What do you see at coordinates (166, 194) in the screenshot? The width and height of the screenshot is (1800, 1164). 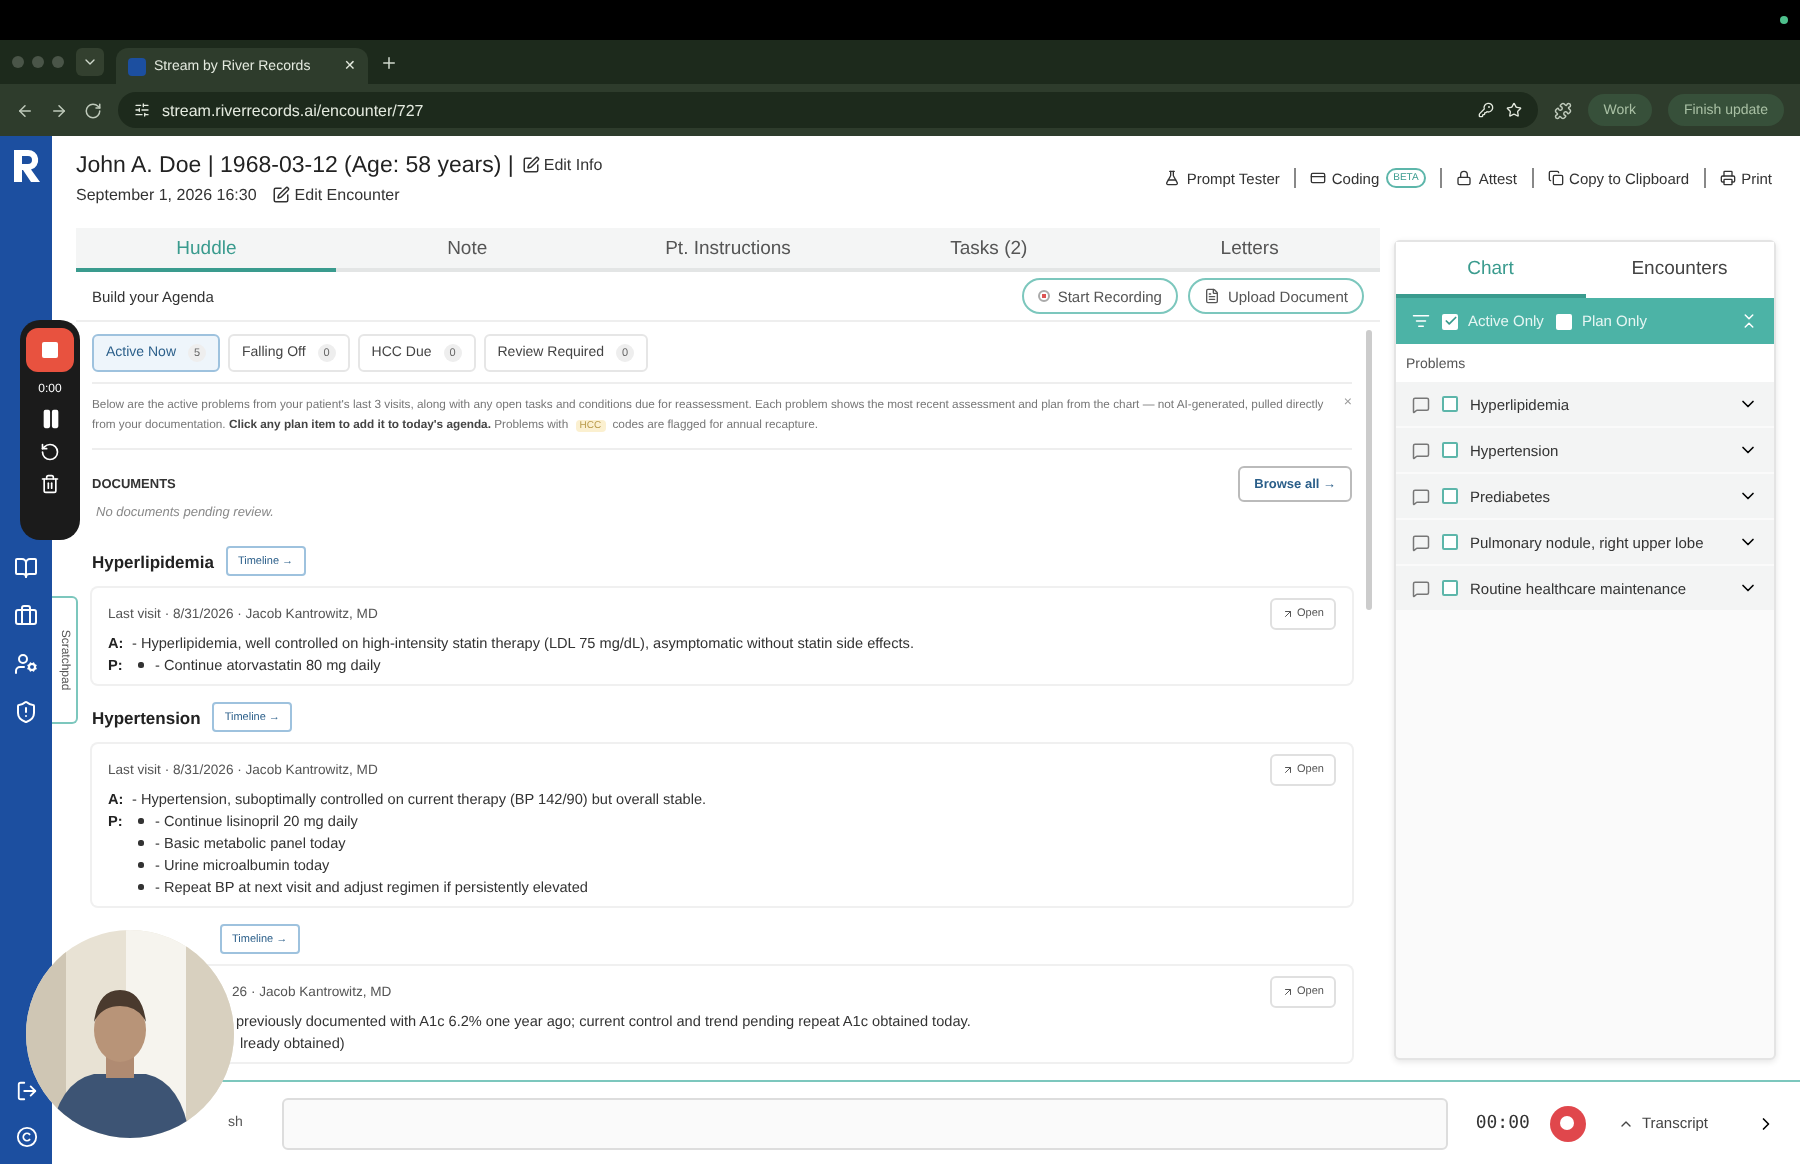 I see `encounter-date: September 1, 2026 16:30` at bounding box center [166, 194].